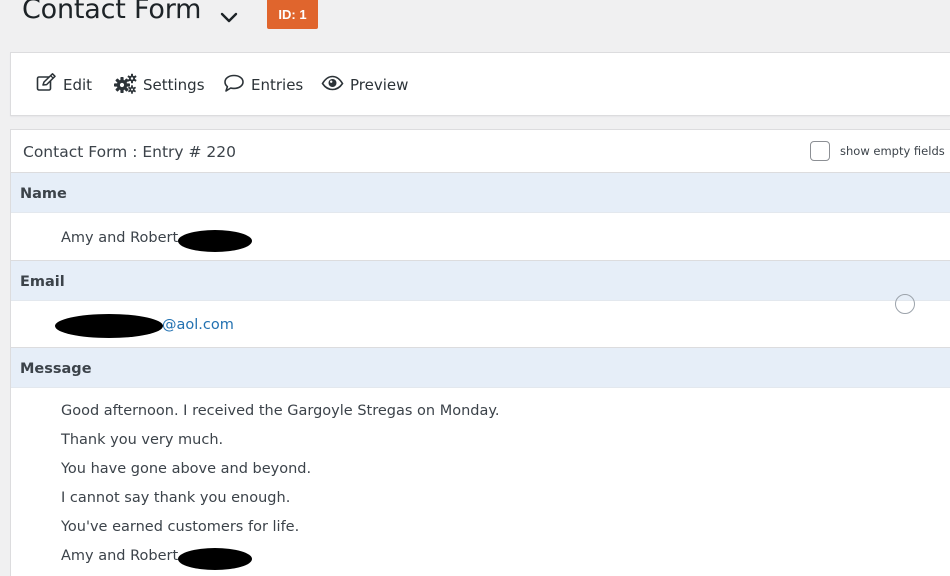  Describe the element at coordinates (49, 85) in the screenshot. I see `edit-icon` at that location.